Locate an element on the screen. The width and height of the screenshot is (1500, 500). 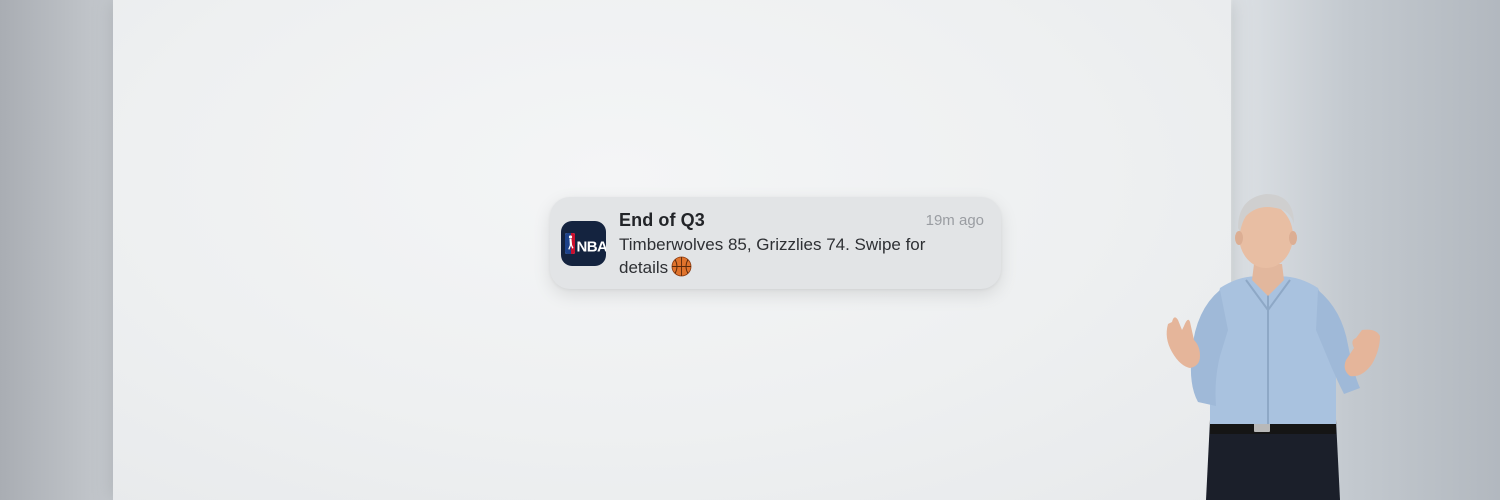
nba-logo-text: NBA is located at coordinates (592, 247).